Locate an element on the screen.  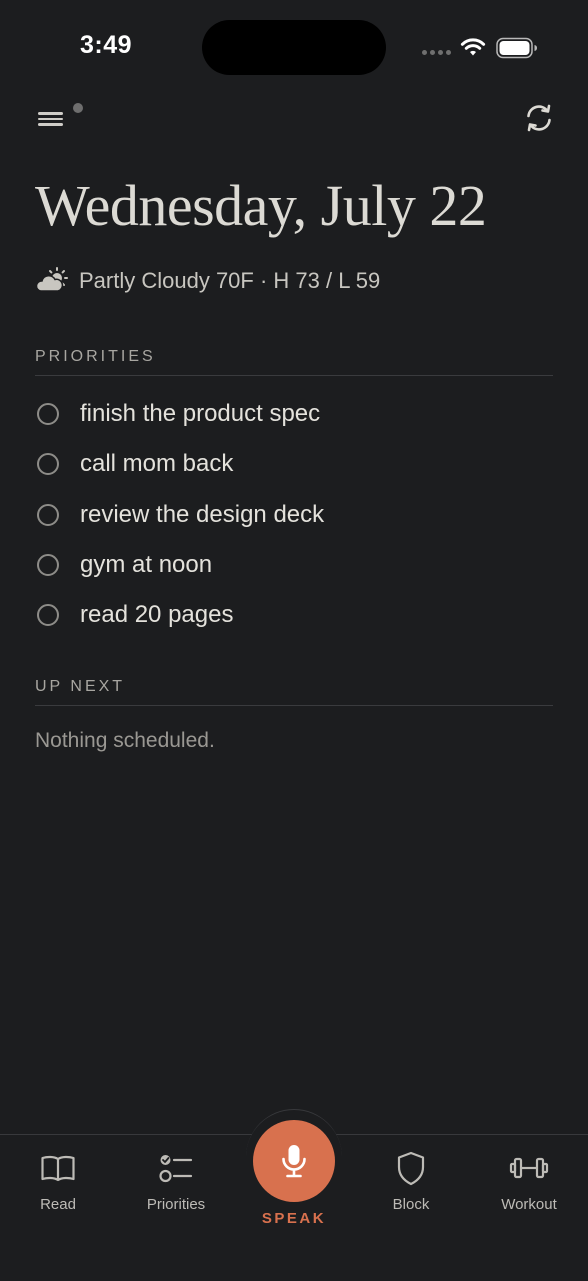
speak-label: SPEAK is located at coordinates (294, 1218).